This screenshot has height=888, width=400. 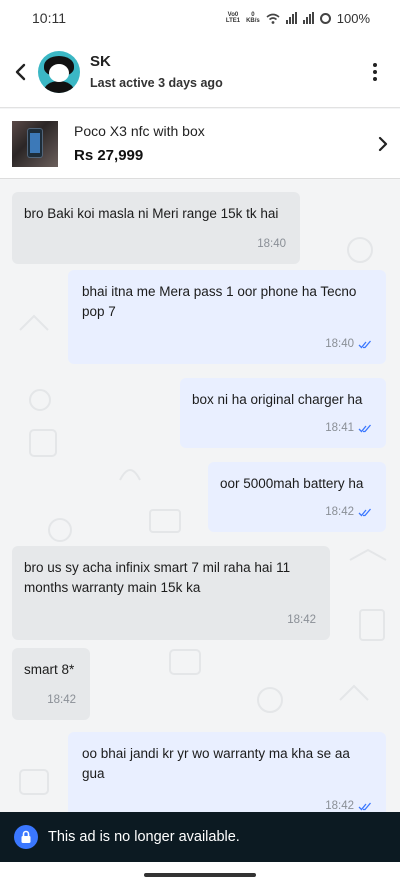 What do you see at coordinates (297, 497) in the screenshot?
I see `message-outgoing: oor 5000mah battery ha 18:42` at bounding box center [297, 497].